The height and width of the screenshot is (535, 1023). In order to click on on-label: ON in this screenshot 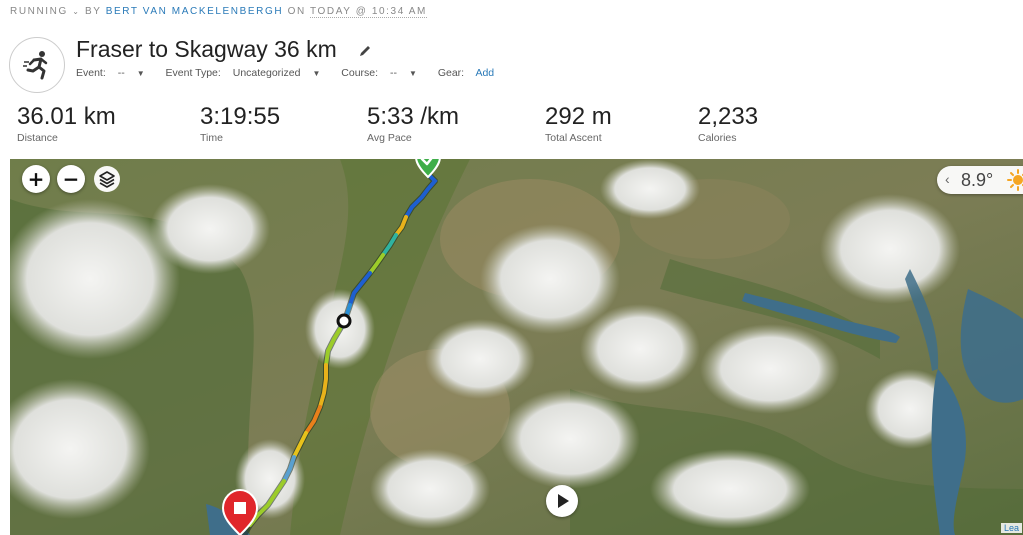, I will do `click(296, 11)`.